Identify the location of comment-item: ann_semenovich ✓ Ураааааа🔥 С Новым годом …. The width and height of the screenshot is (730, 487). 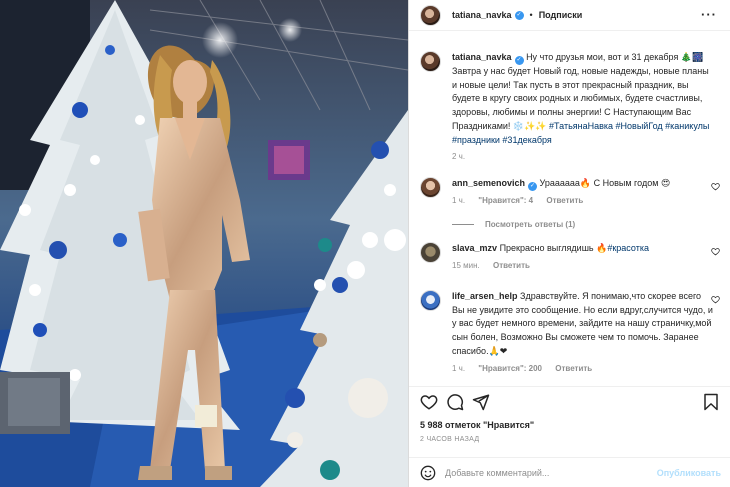
(570, 191).